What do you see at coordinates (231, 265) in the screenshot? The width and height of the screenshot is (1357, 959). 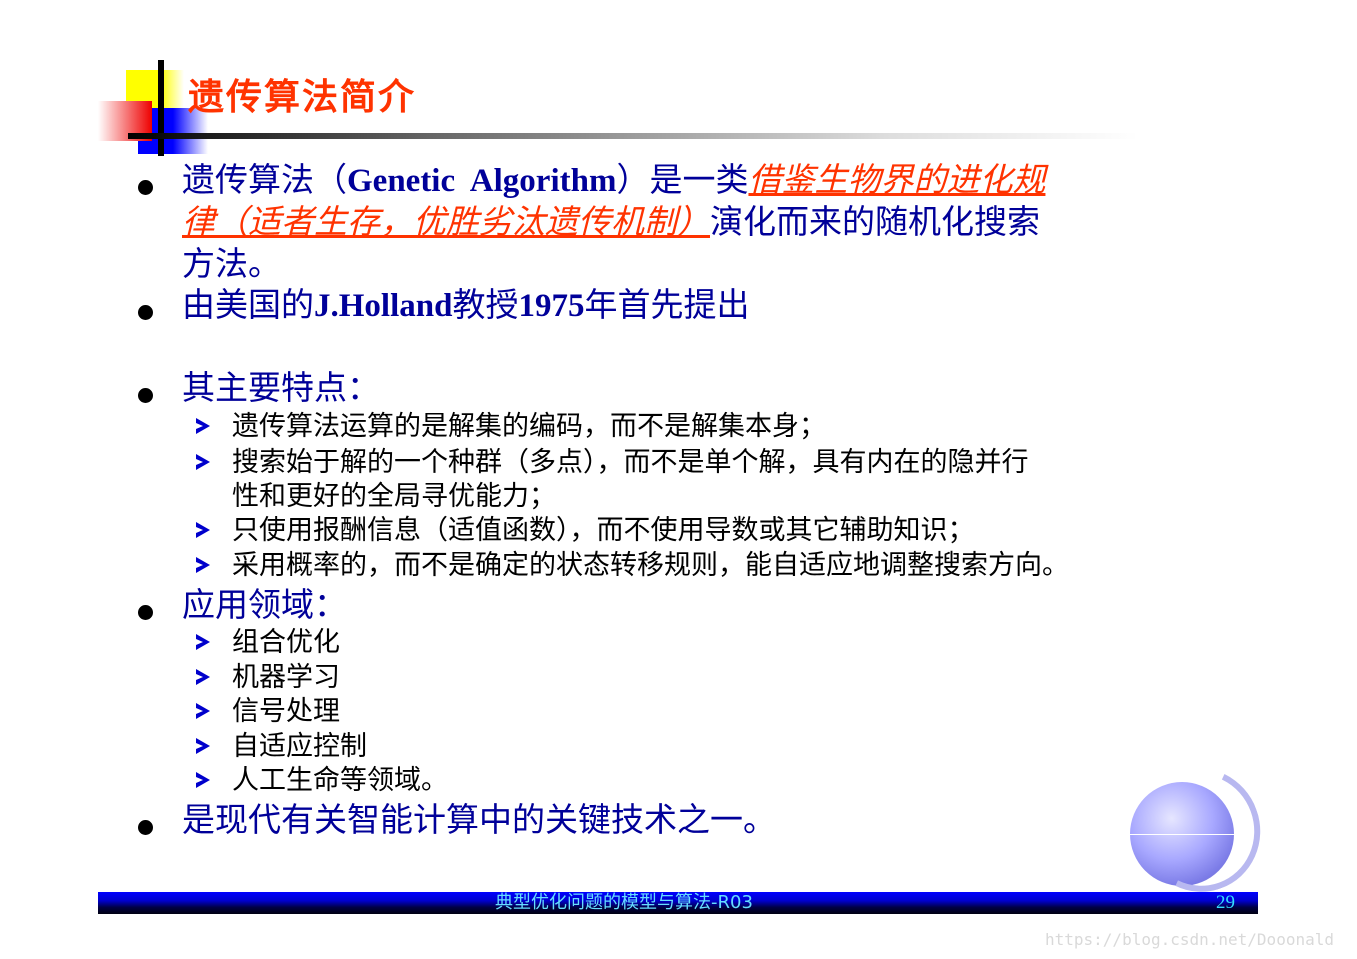 I see `text-segment: 方法。` at bounding box center [231, 265].